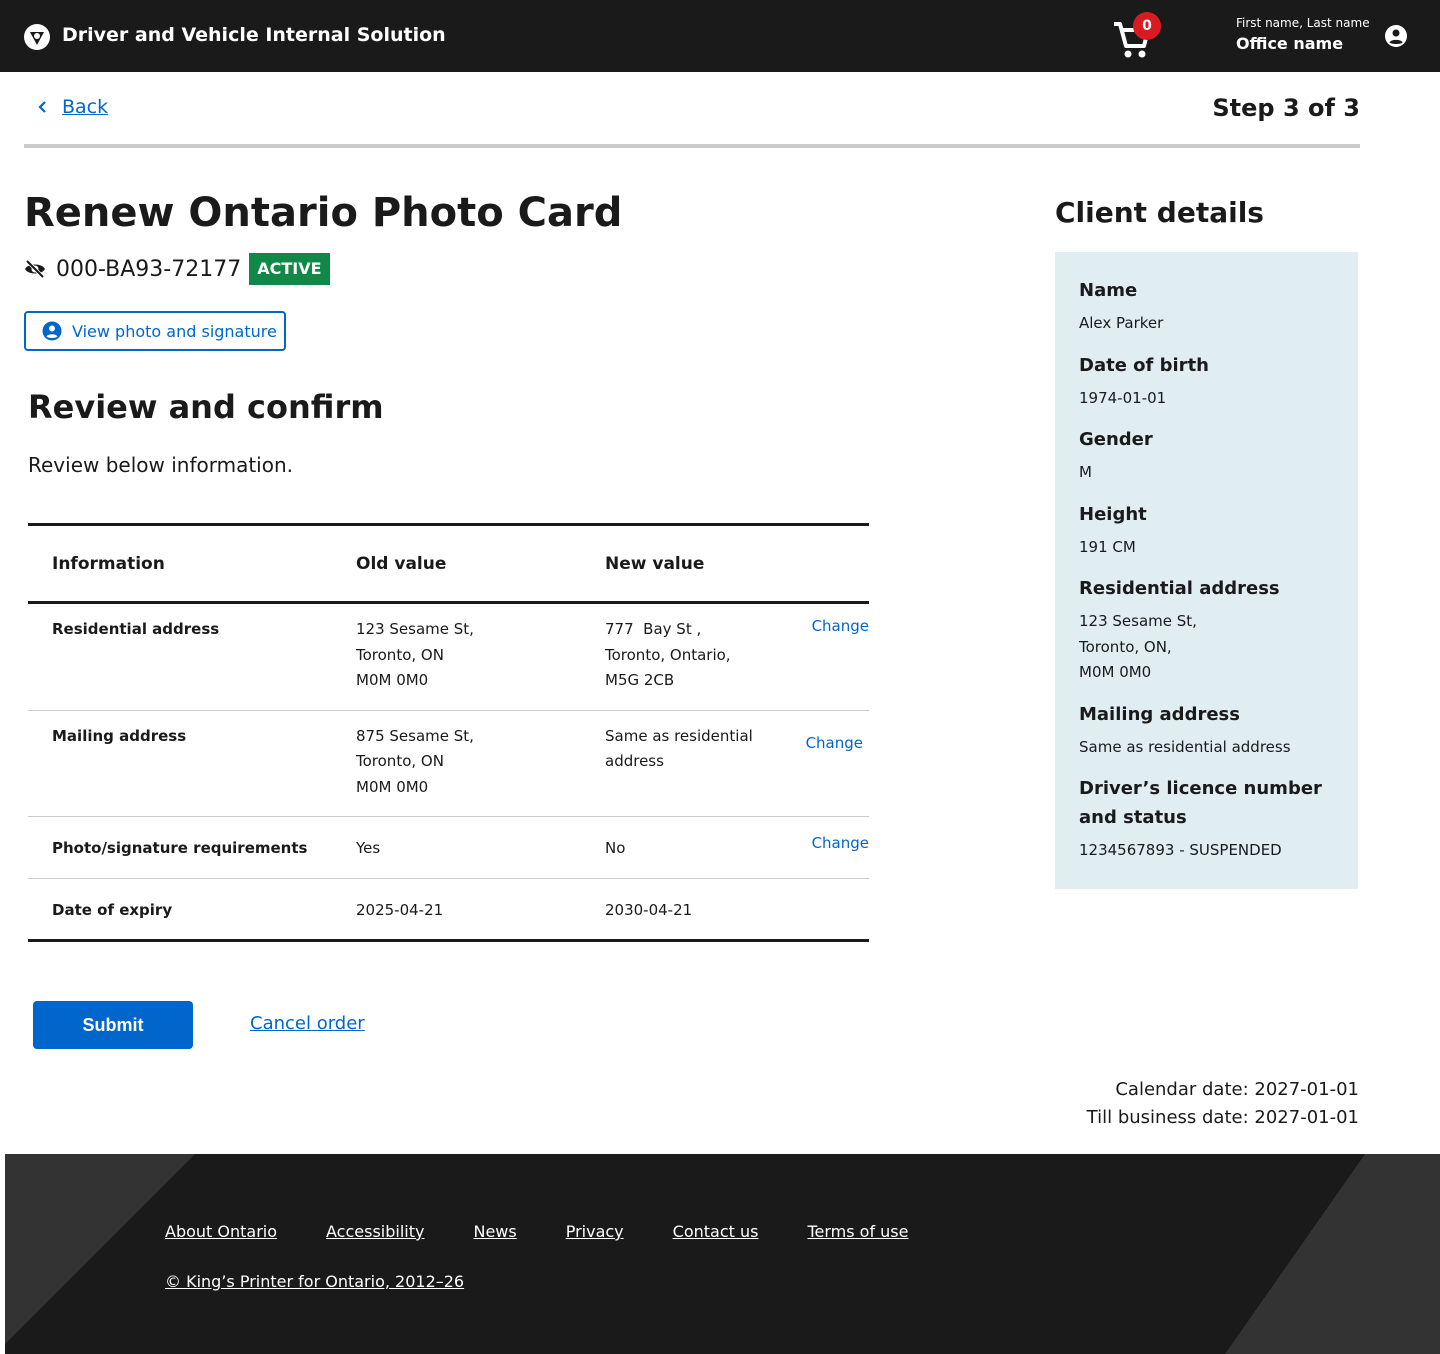 The width and height of the screenshot is (1440, 1354). What do you see at coordinates (840, 626) in the screenshot?
I see `change-residential-address-link: Change` at bounding box center [840, 626].